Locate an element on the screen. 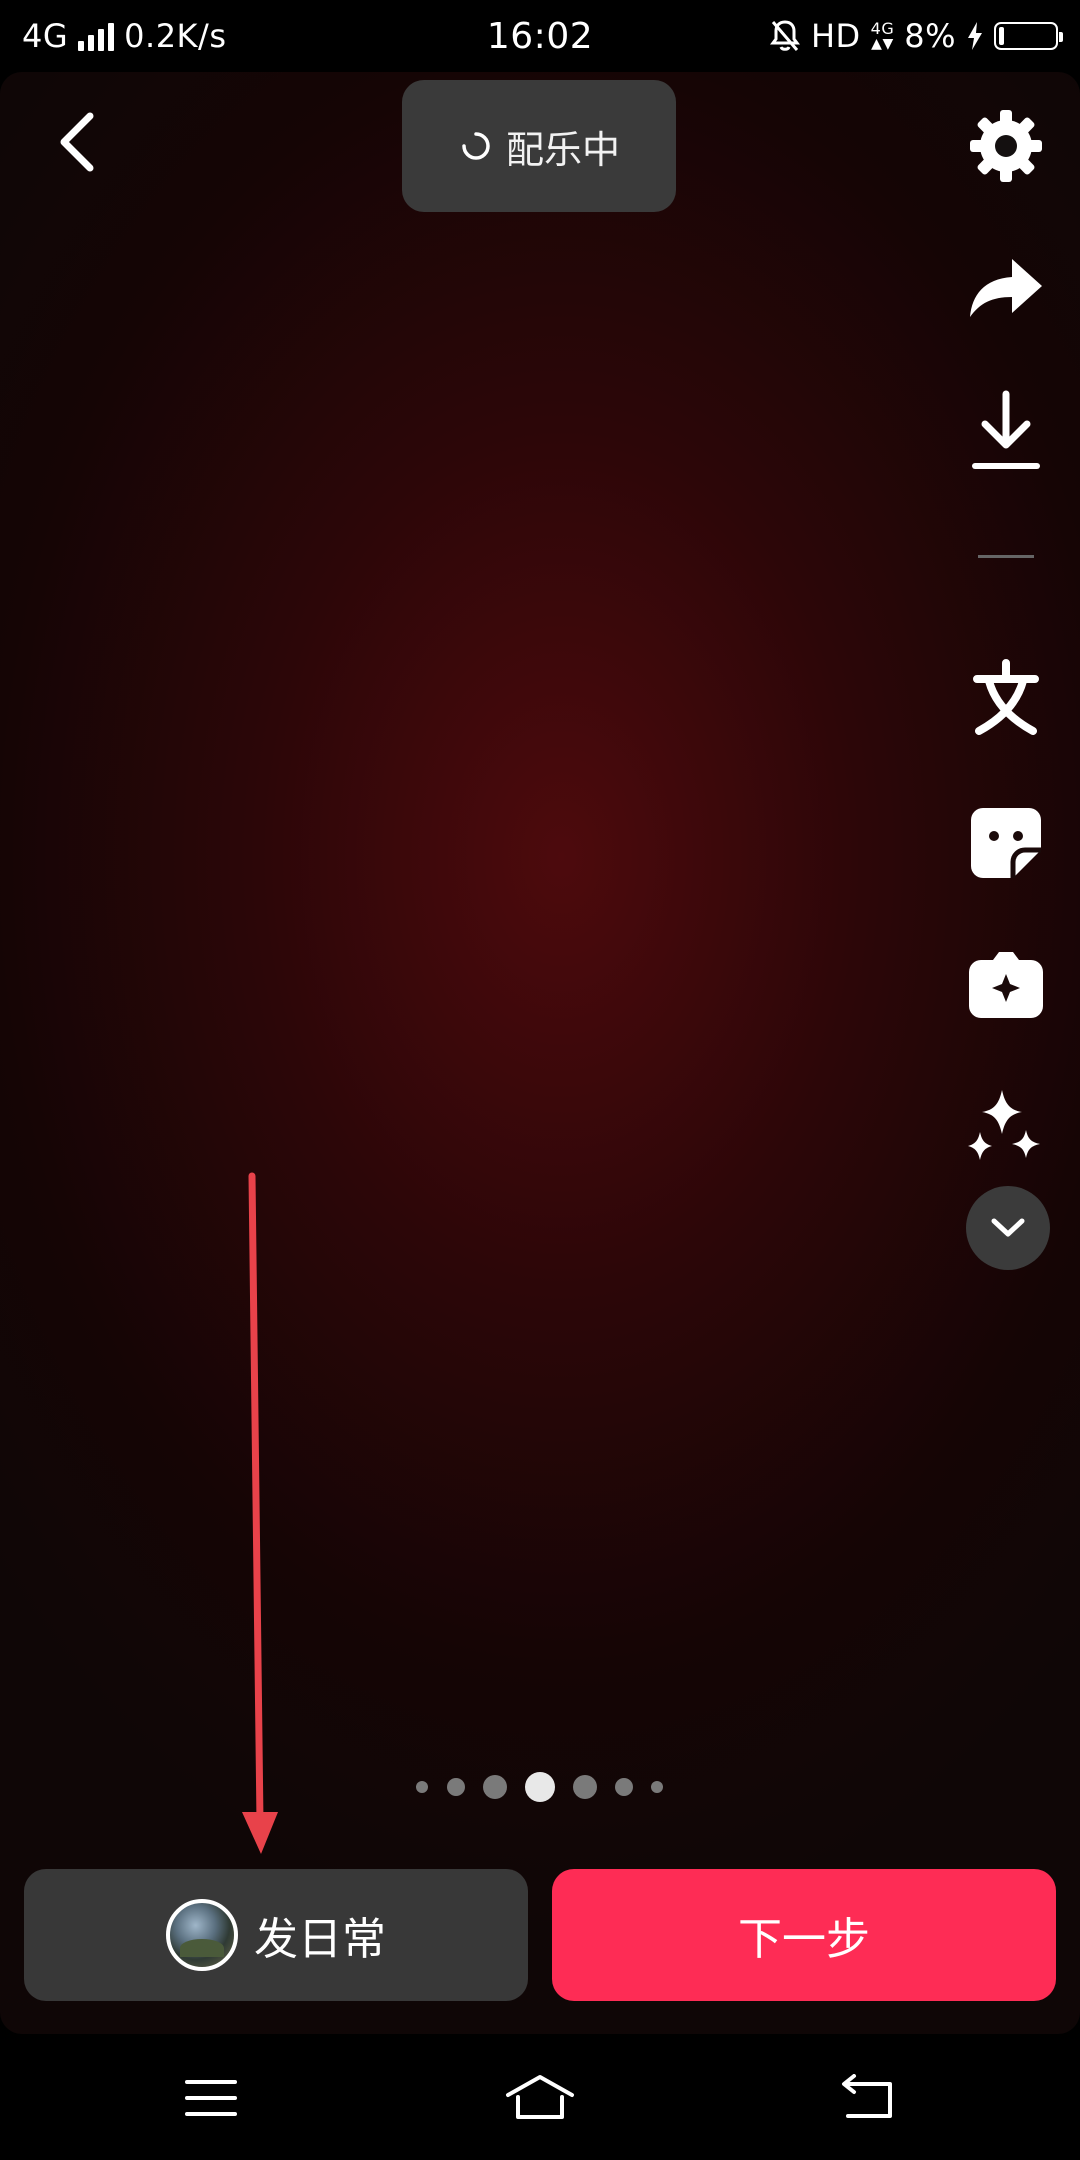 This screenshot has width=1080, height=2160. net-type-small: 4G is located at coordinates (882, 28).